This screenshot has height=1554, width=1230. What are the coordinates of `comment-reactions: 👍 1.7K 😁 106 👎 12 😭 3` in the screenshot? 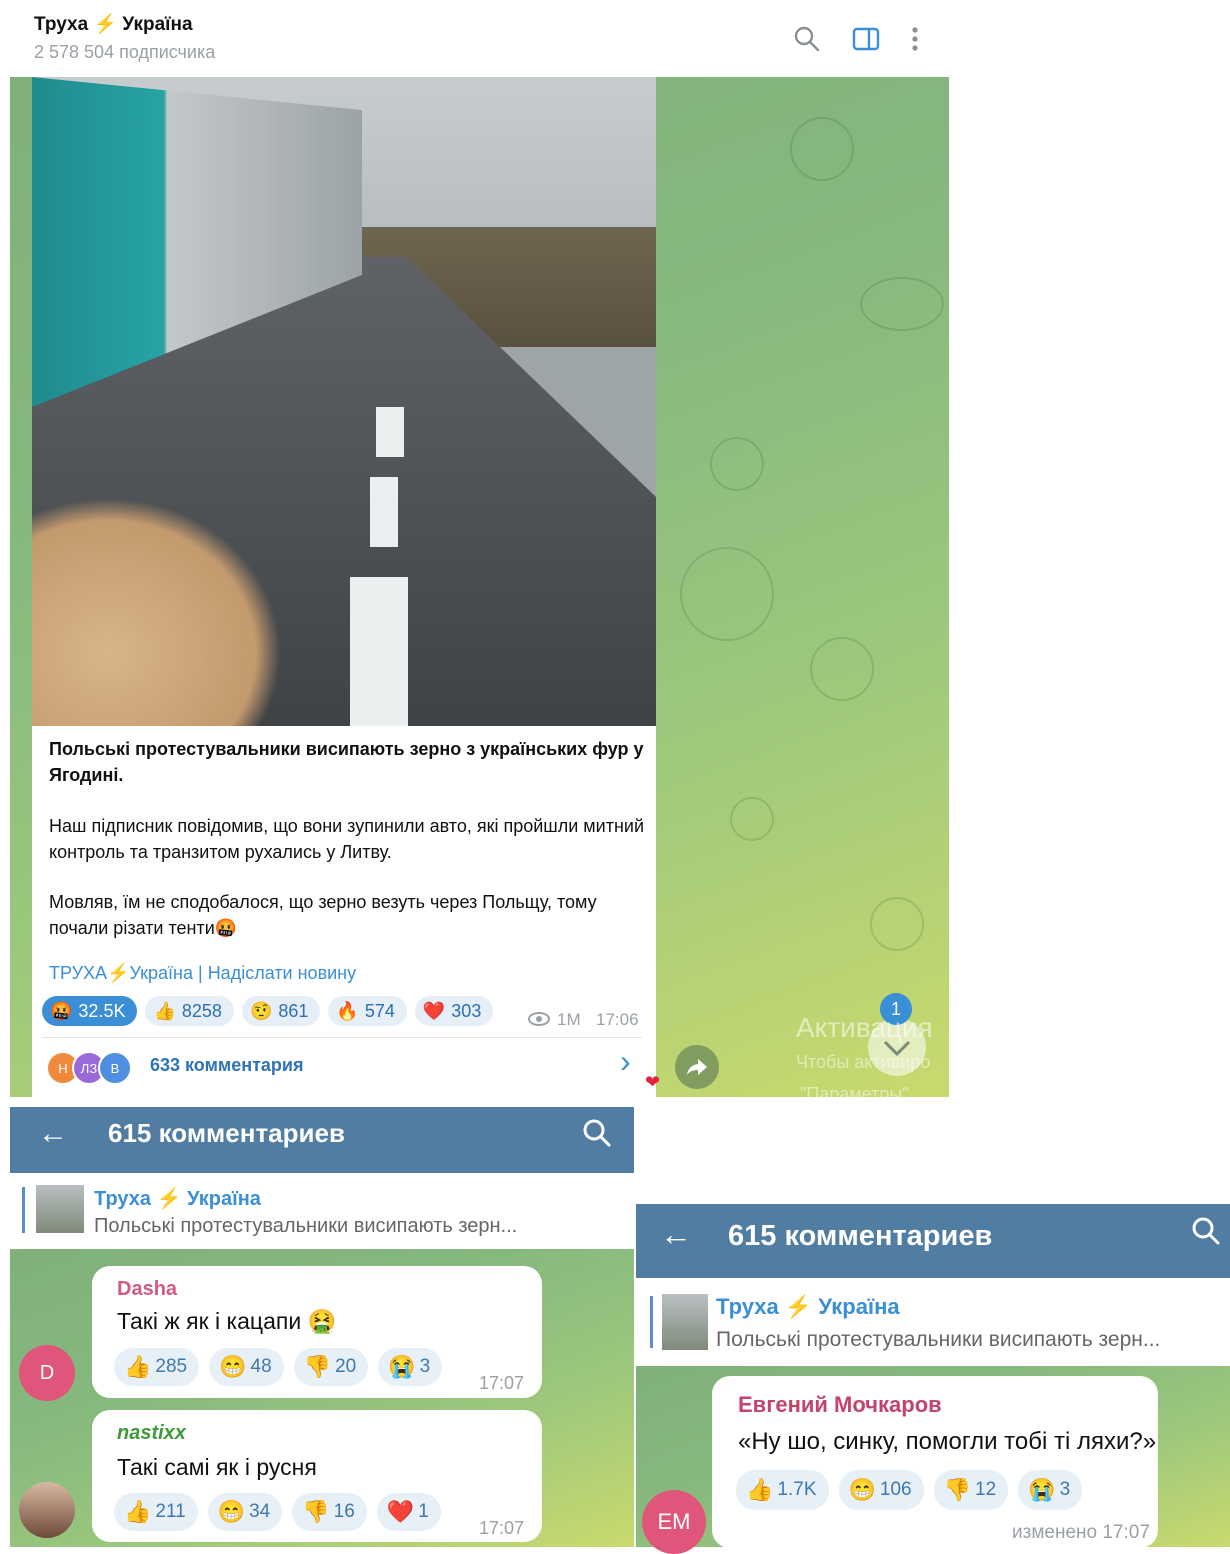 It's located at (909, 1490).